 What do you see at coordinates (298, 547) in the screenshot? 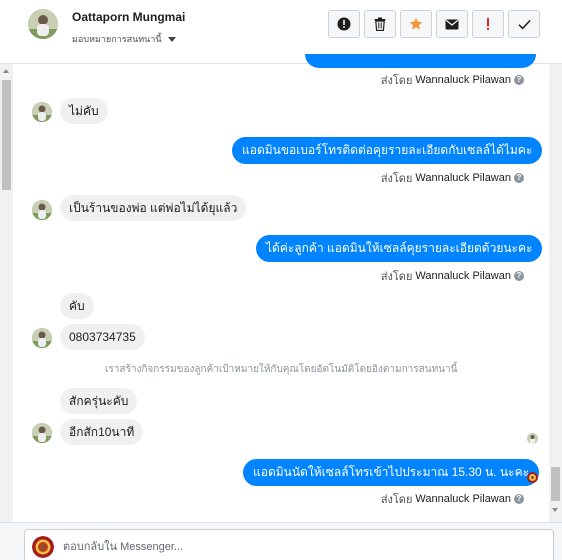
I see `reply-input` at bounding box center [298, 547].